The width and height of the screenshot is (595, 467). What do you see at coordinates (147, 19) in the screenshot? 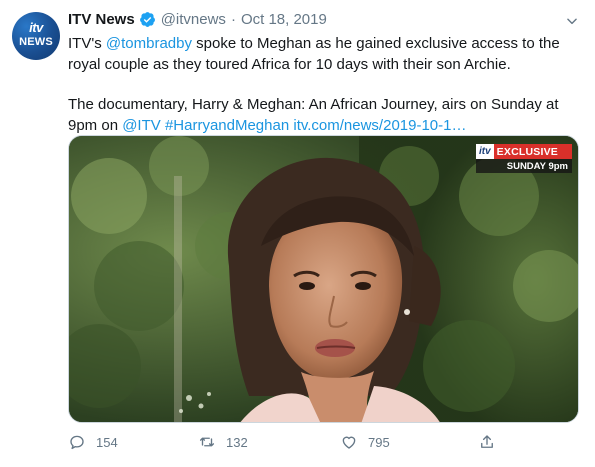
I see `verified-badge-icon` at bounding box center [147, 19].